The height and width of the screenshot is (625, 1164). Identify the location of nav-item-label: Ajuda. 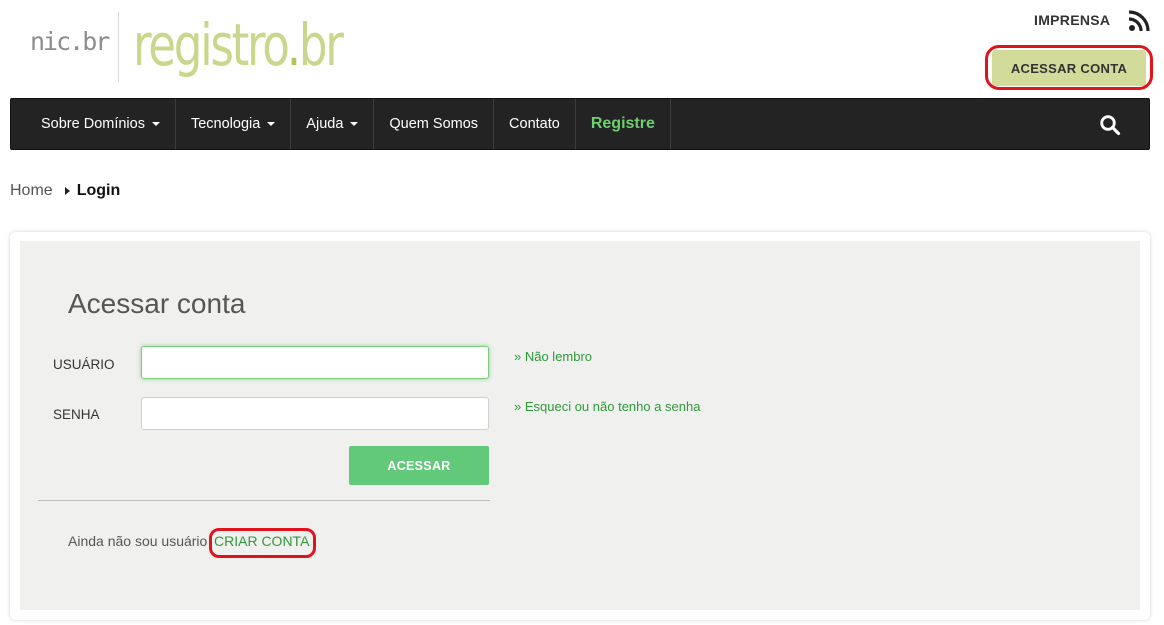
(325, 124).